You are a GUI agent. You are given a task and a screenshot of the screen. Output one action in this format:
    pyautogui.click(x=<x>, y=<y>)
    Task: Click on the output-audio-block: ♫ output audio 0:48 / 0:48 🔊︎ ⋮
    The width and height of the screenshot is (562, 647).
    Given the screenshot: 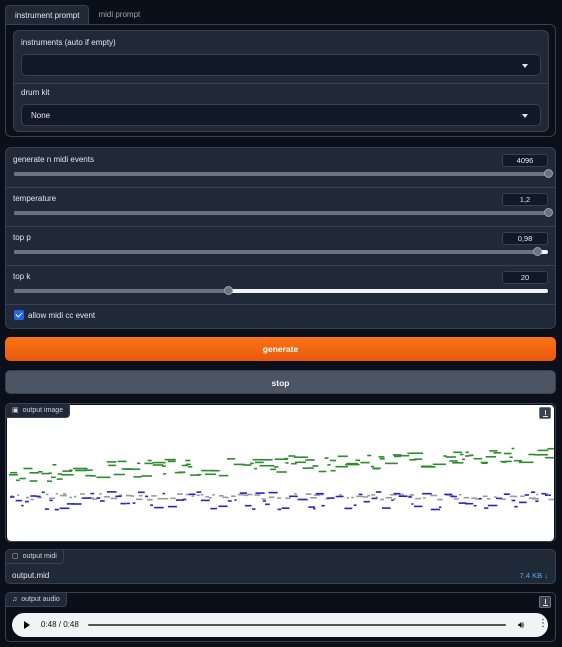 What is the action you would take?
    pyautogui.click(x=280, y=617)
    